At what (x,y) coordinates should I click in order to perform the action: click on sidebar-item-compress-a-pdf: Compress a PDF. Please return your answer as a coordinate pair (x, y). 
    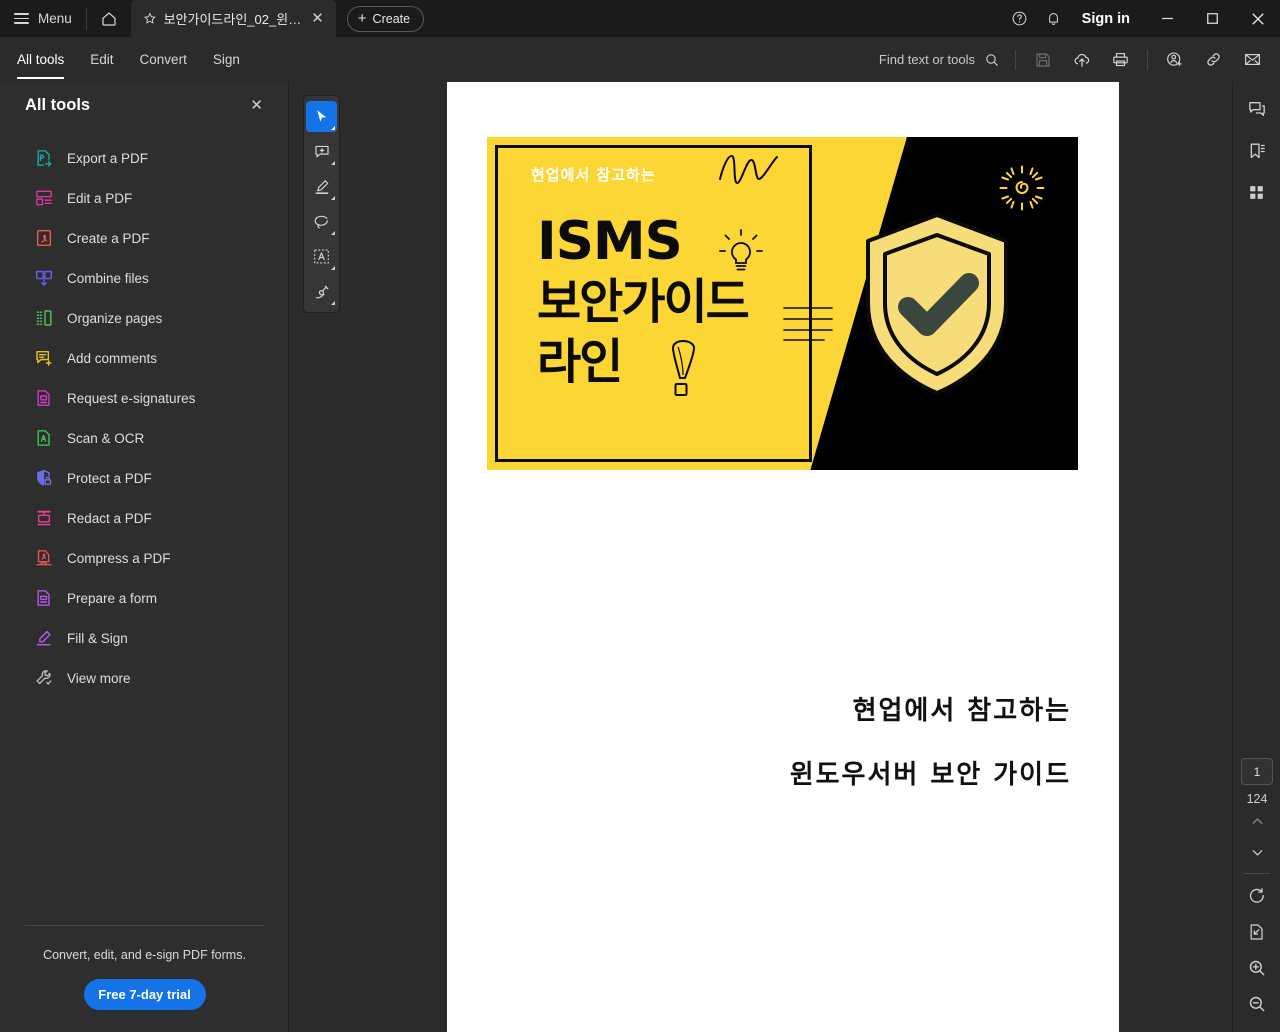
    Looking at the image, I should click on (144, 558).